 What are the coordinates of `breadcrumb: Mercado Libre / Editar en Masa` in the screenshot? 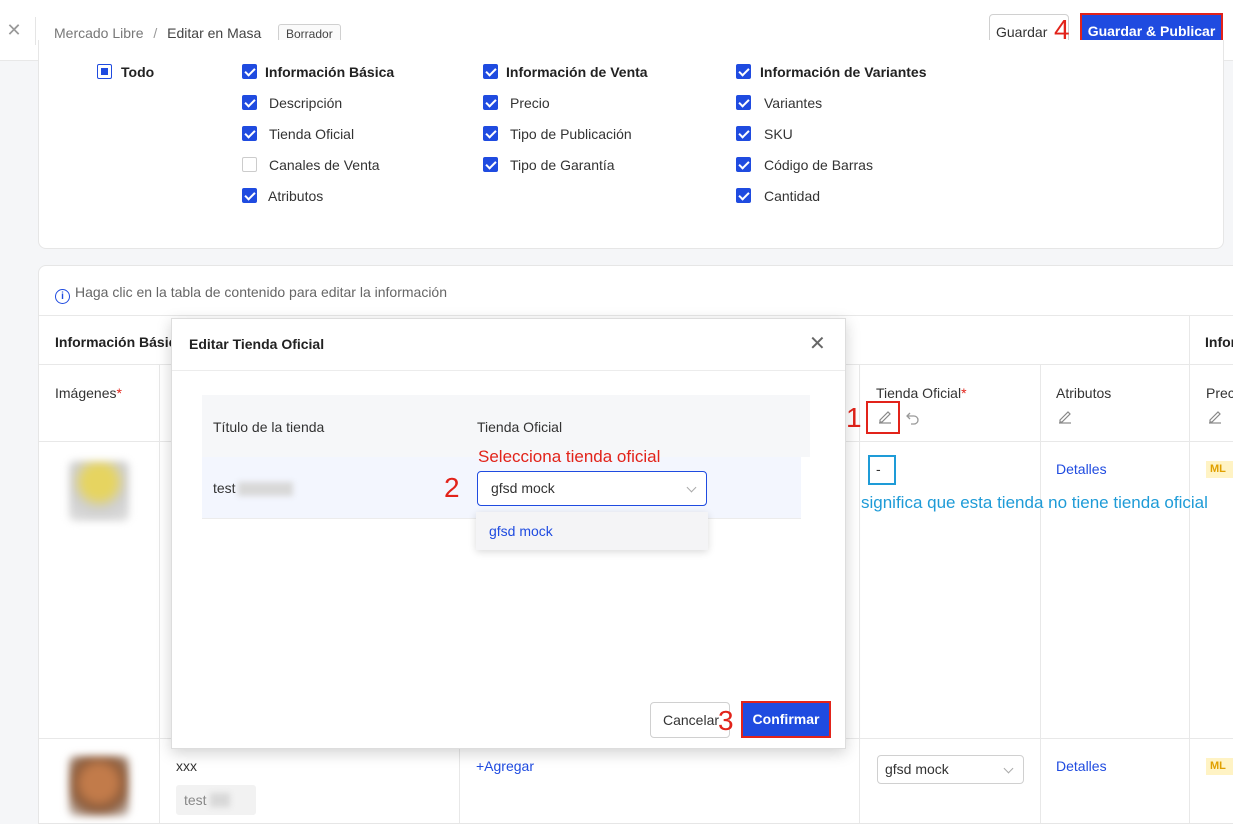 It's located at (157, 33).